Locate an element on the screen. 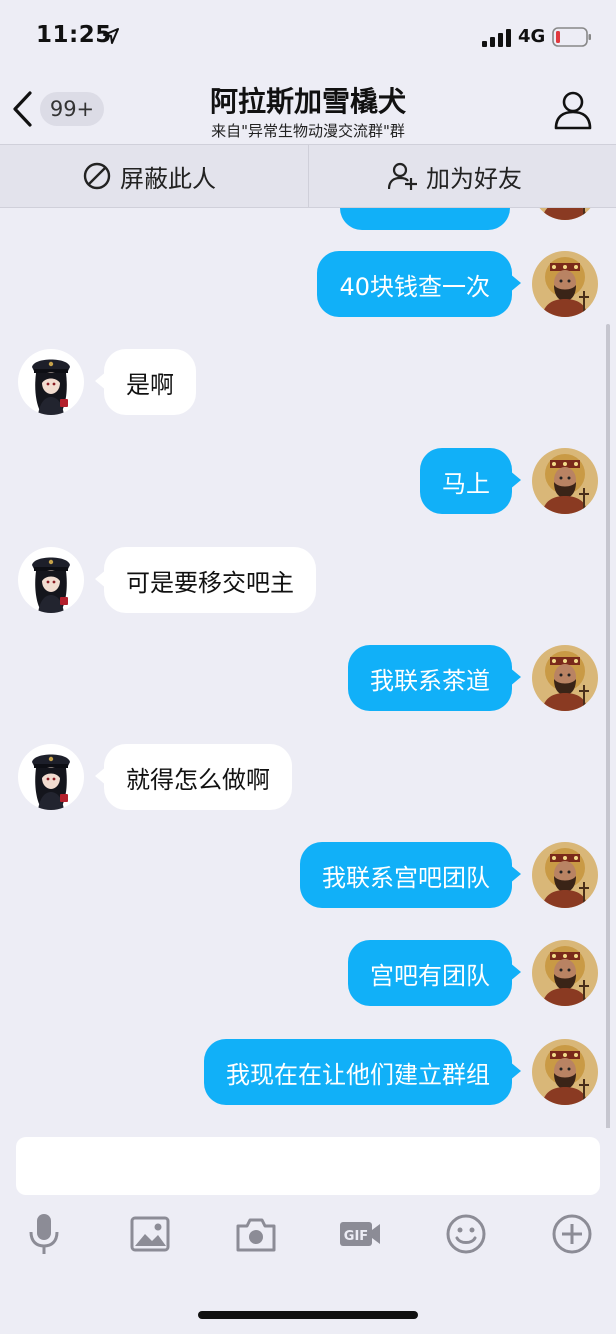  add-friend-icon is located at coordinates (402, 176).